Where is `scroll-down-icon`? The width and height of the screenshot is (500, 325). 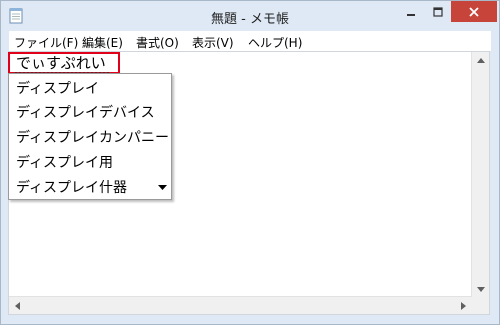 scroll-down-icon is located at coordinates (480, 289).